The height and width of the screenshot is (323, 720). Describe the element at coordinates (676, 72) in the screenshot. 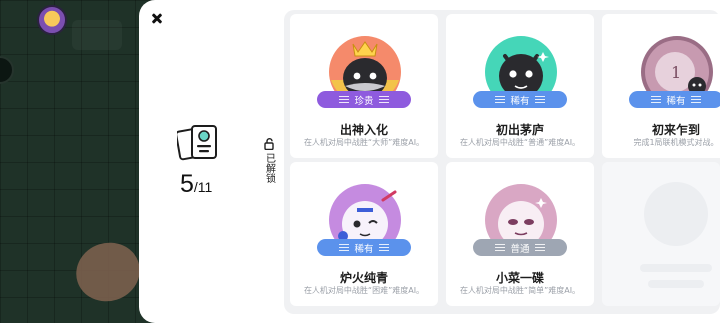

I see `svg-text: 1` at that location.